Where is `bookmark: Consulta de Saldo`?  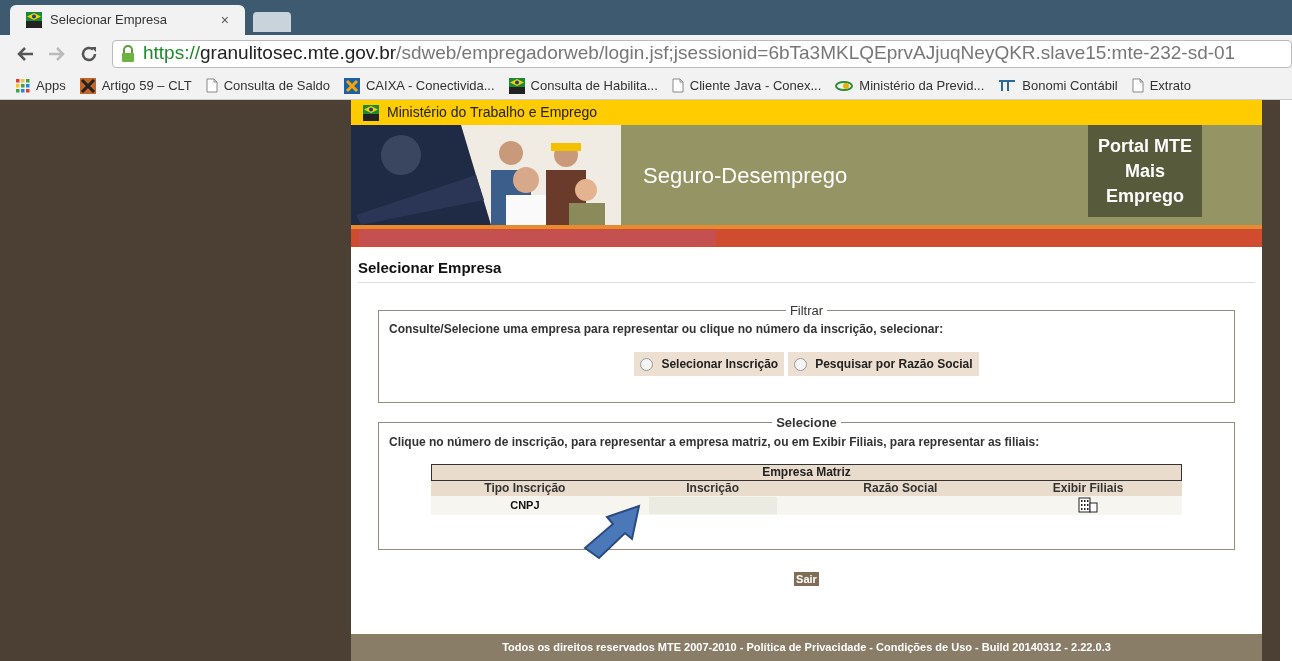
bookmark: Consulta de Saldo is located at coordinates (267, 85).